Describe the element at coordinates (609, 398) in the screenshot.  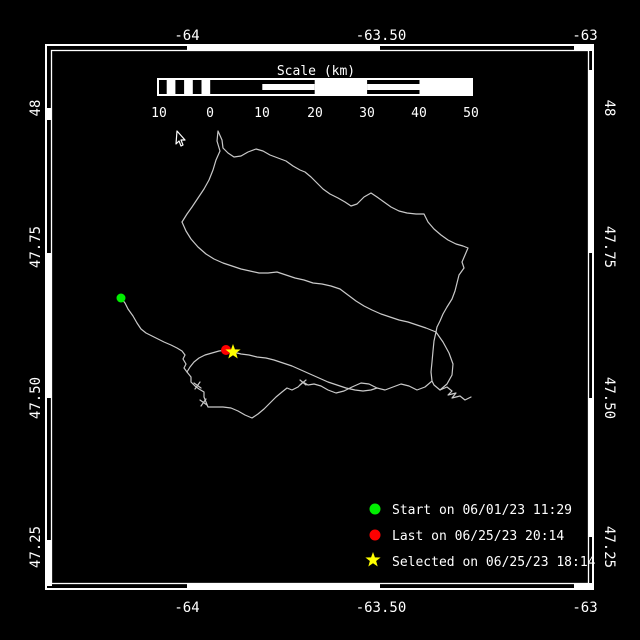
I see `right-axis-label-3: 47.50` at that location.